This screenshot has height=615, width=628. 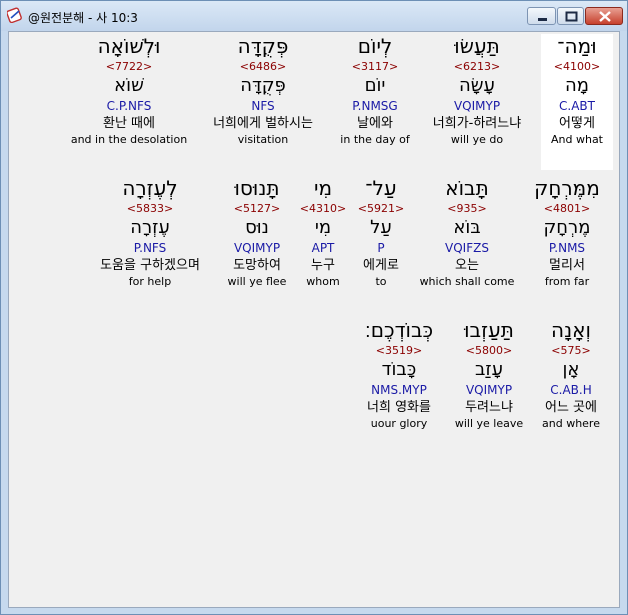 What do you see at coordinates (263, 139) in the screenshot?
I see `english-gloss: visitation` at bounding box center [263, 139].